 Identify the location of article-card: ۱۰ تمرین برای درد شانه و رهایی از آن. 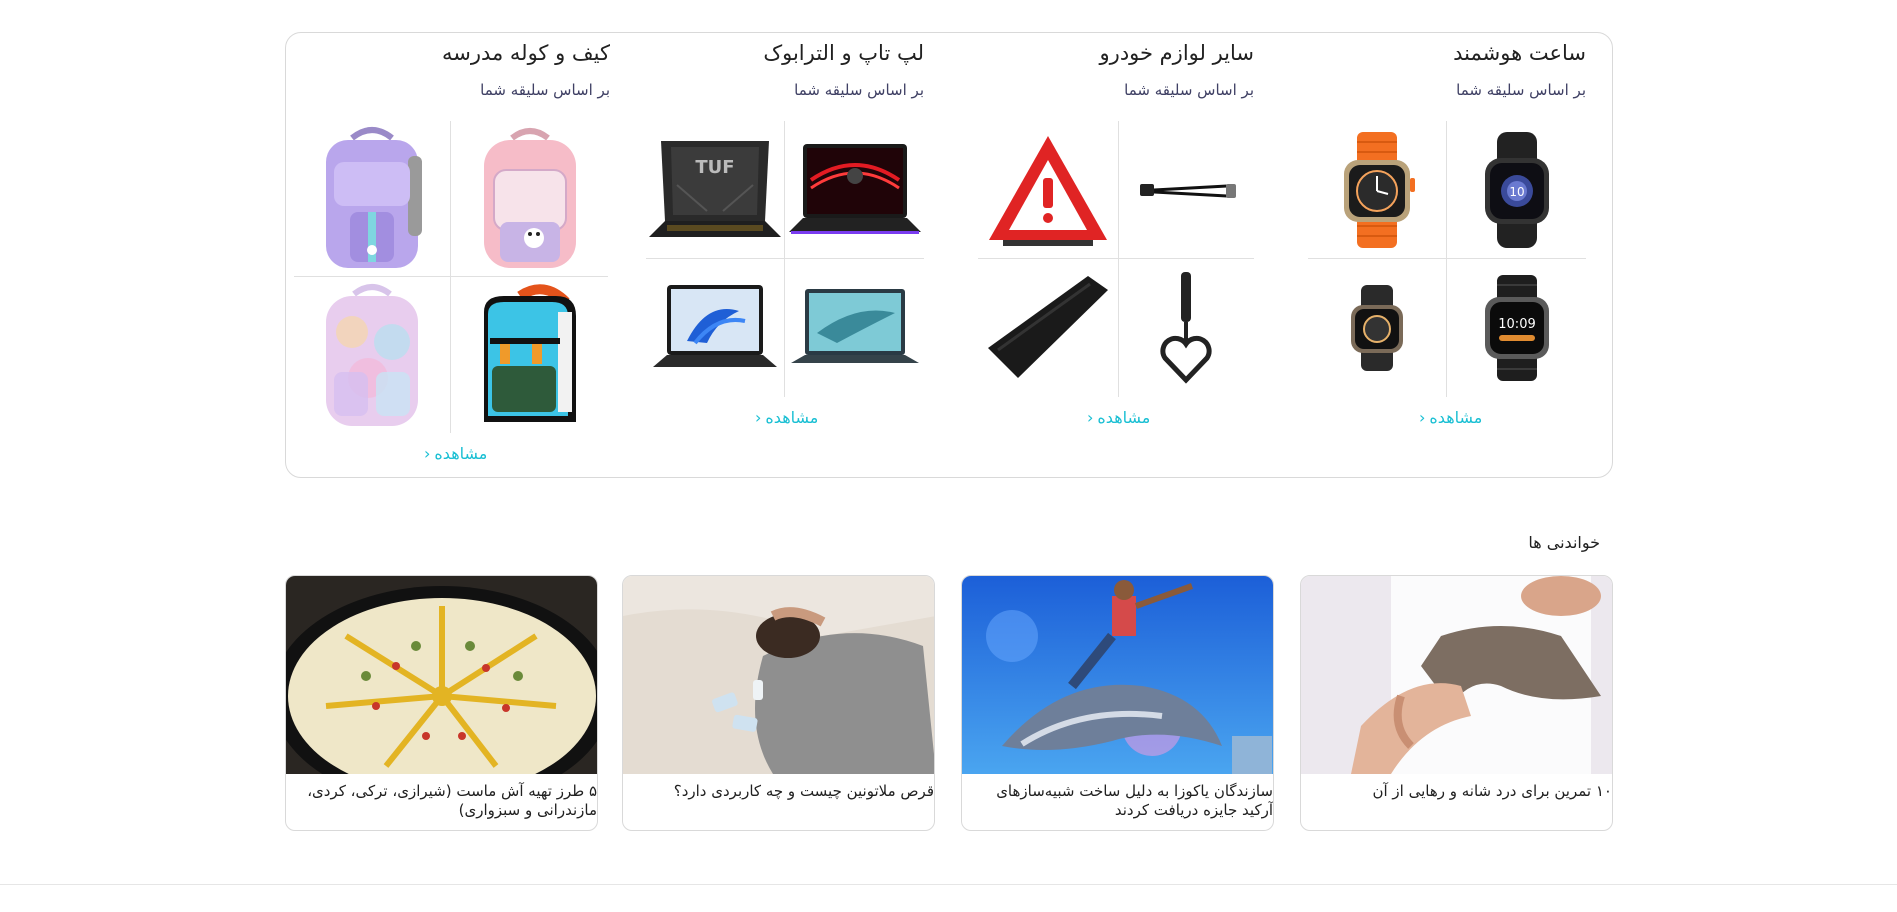
(1456, 703).